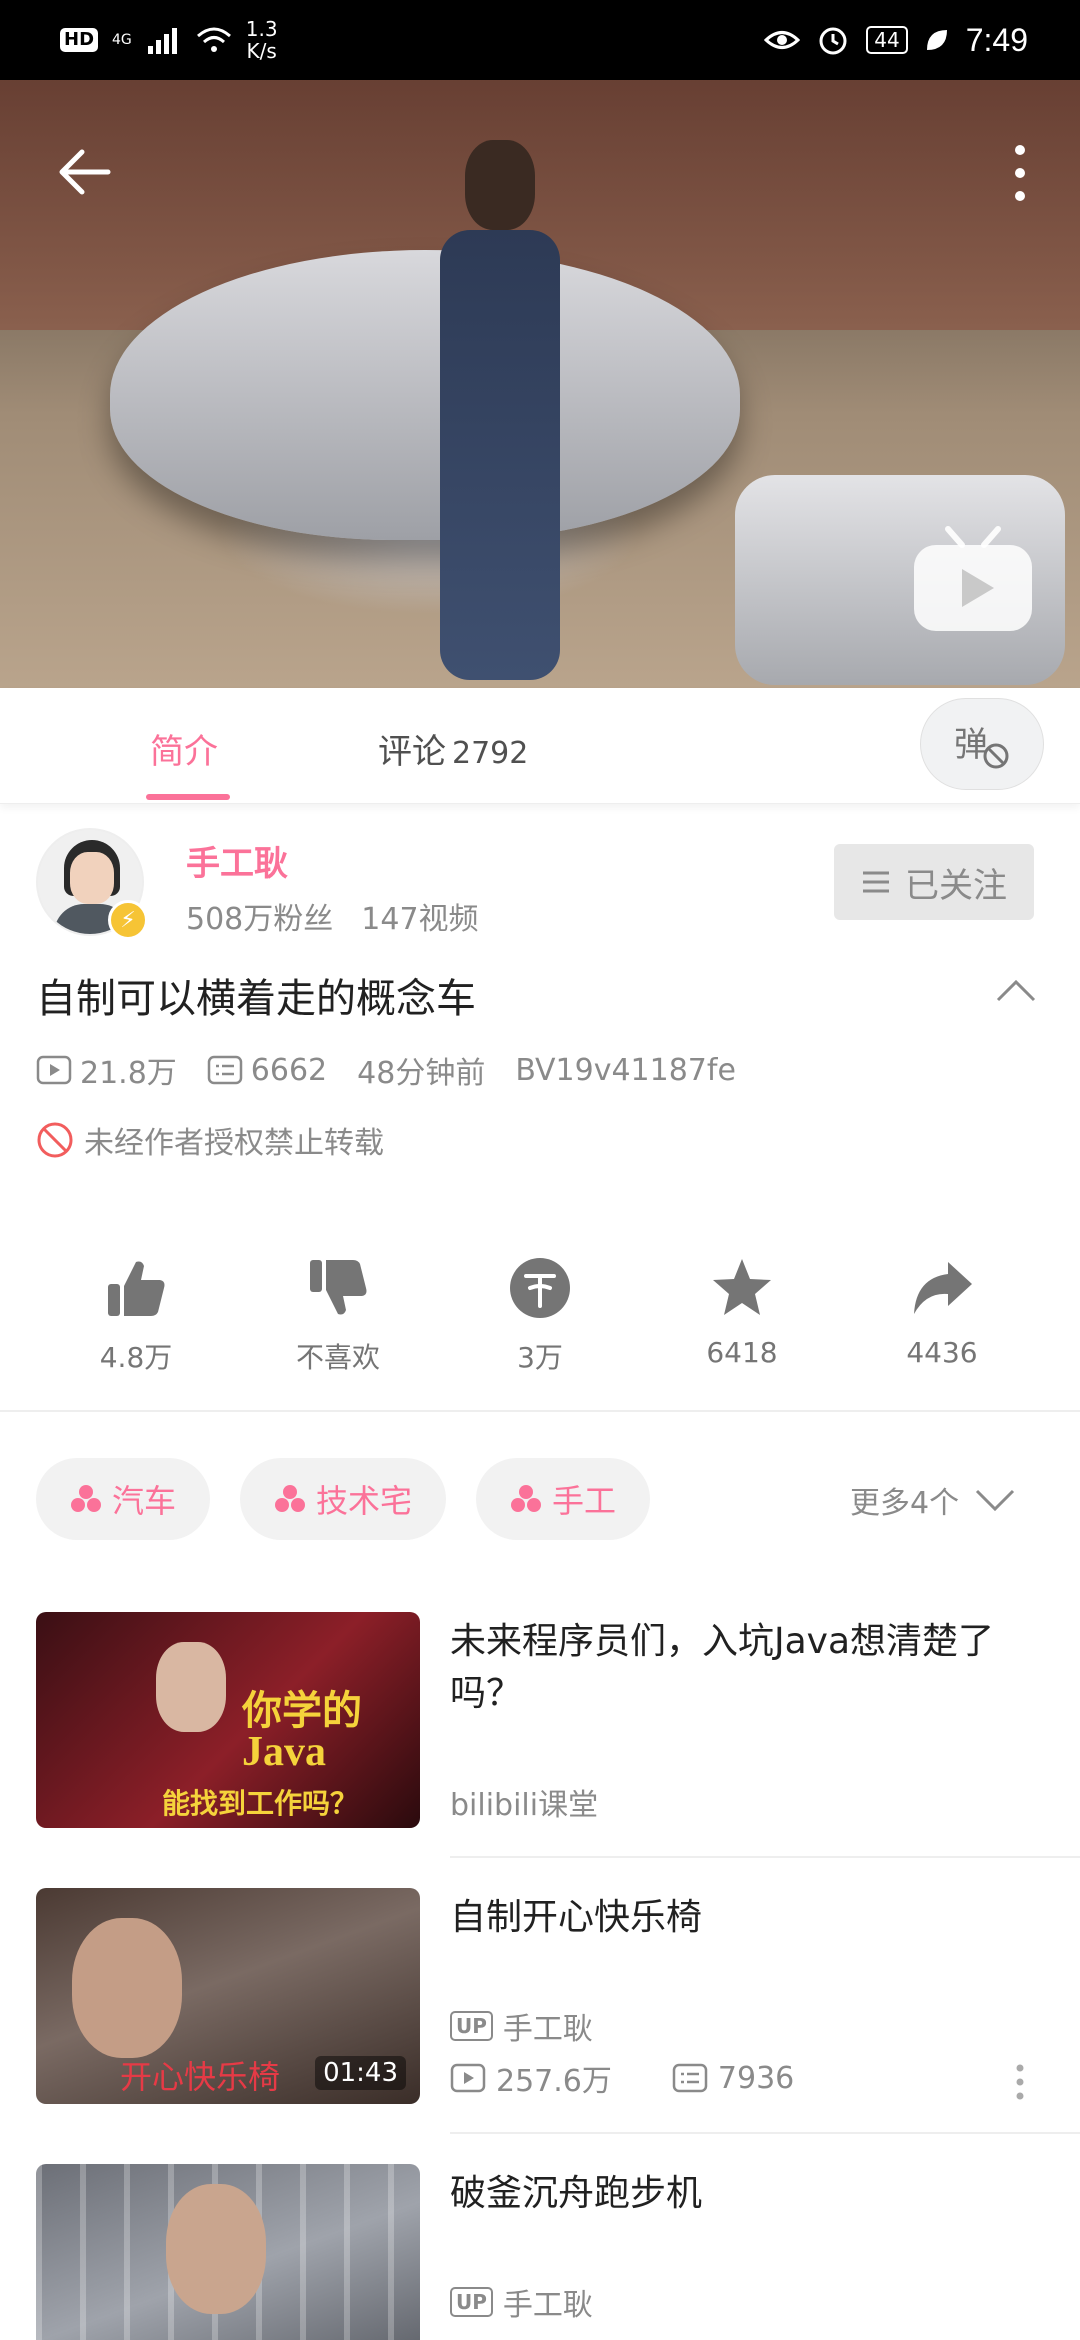 Image resolution: width=1080 pixels, height=2340 pixels. What do you see at coordinates (184, 748) in the screenshot?
I see `tab-intro: 简介` at bounding box center [184, 748].